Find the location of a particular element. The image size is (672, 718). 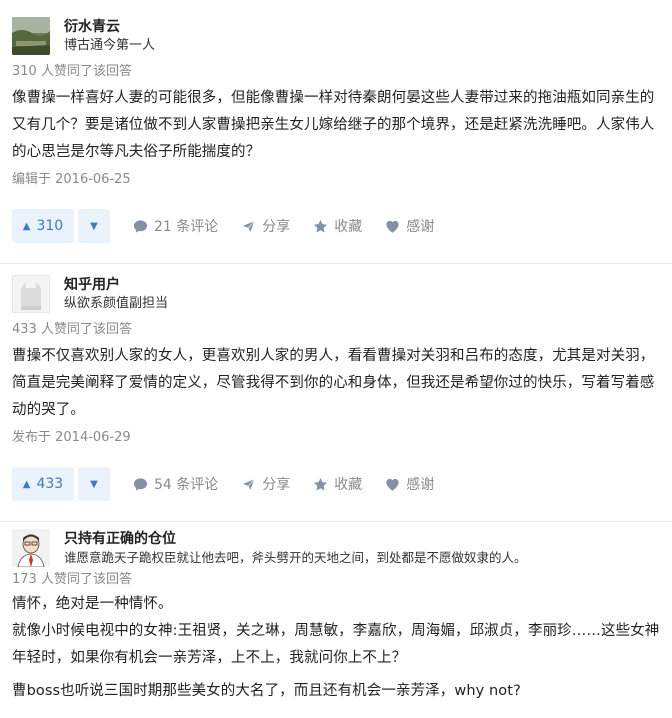

upvote-count: 310 is located at coordinates (50, 226).